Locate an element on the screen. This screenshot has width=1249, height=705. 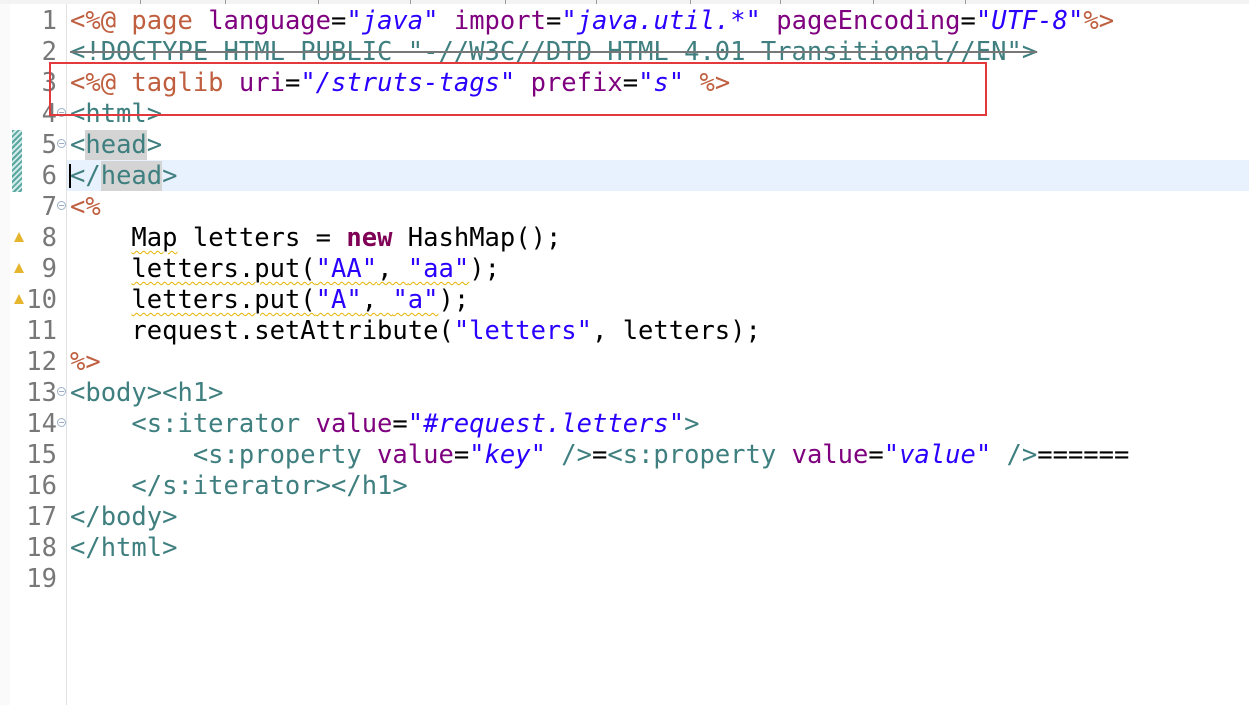
code-text: <body><h1> is located at coordinates (147, 393).